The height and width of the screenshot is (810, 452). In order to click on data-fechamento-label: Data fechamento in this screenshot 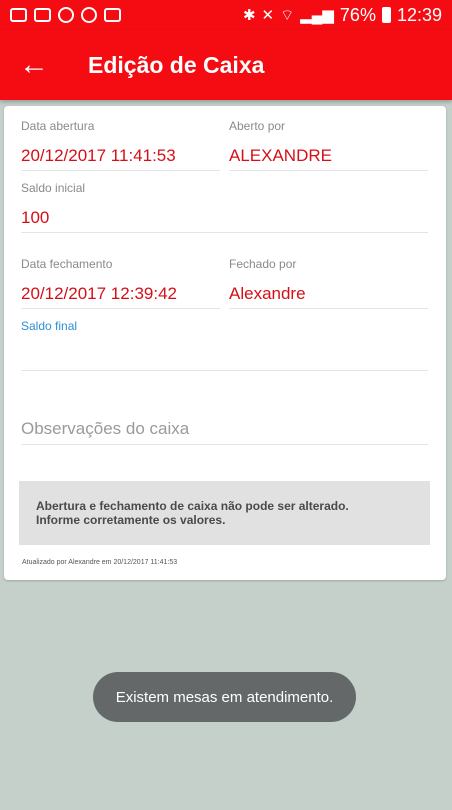, I will do `click(67, 264)`.